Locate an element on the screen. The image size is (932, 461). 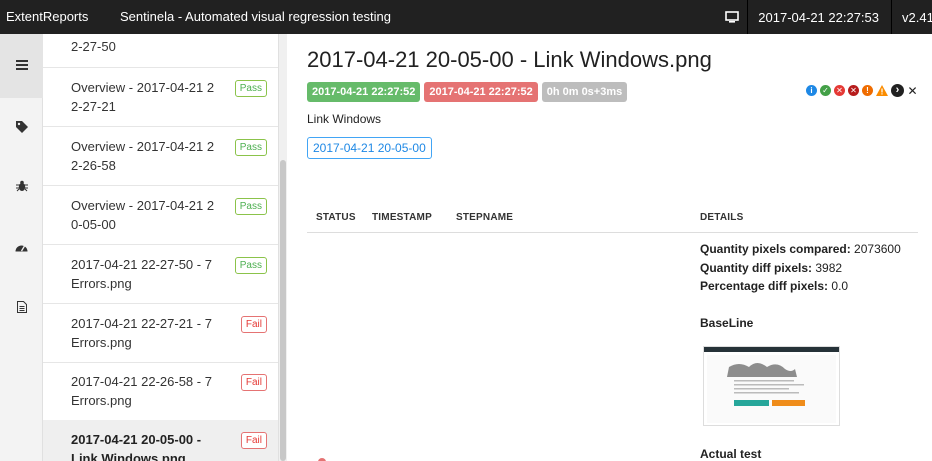
version-label: v2.41. is located at coordinates (917, 17).